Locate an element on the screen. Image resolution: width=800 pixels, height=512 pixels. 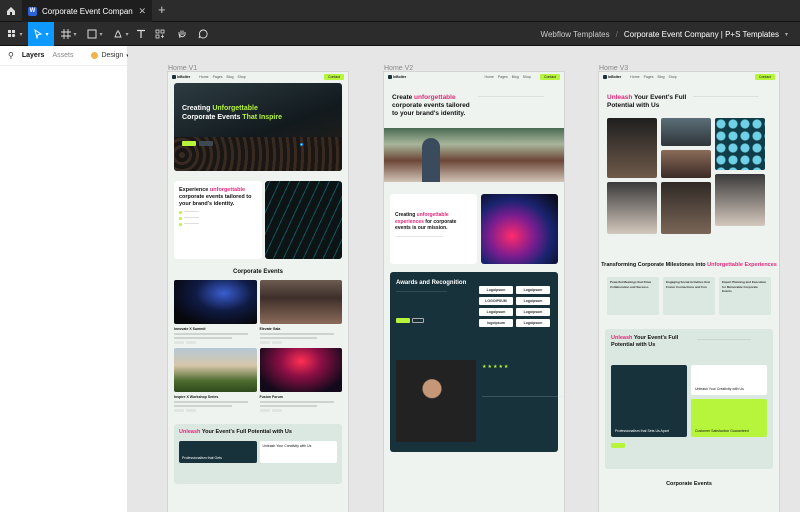
left-panel: ⚲ Layers Assets Design▾ is located at coordinates (64, 279).